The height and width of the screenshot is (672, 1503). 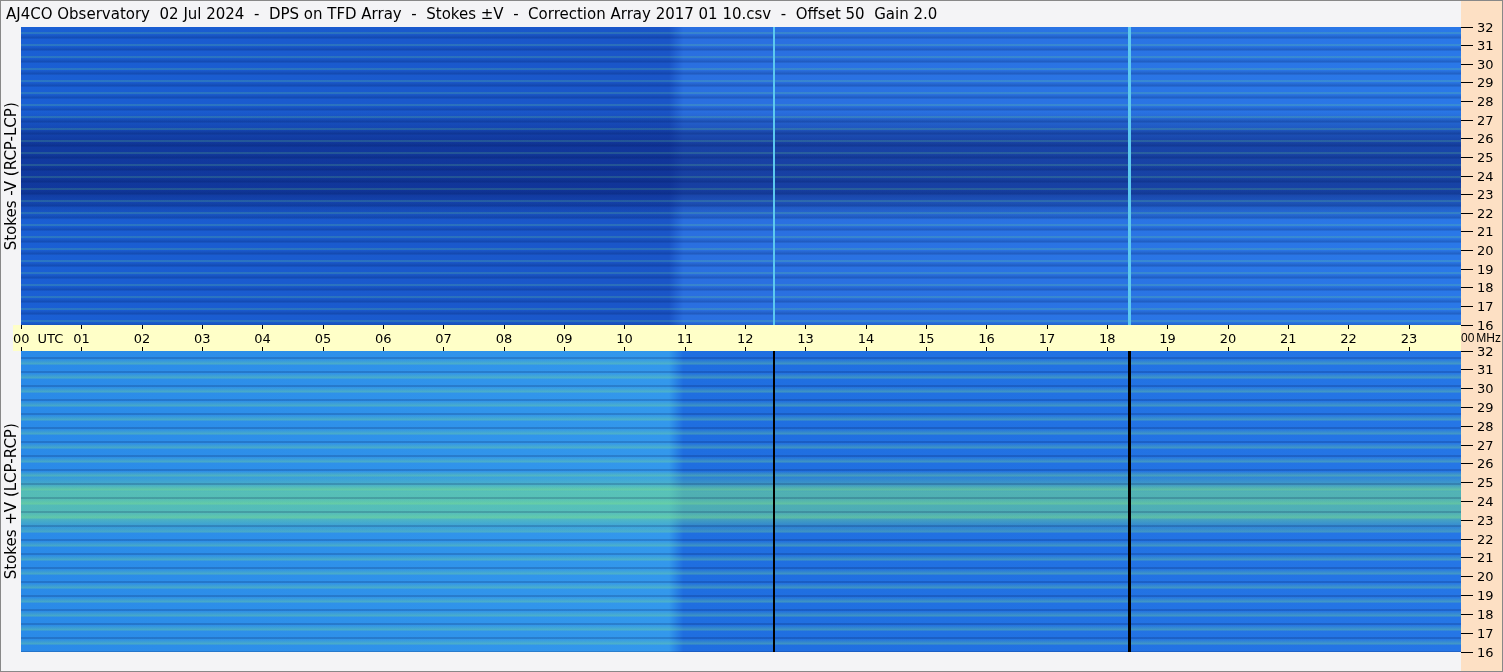 What do you see at coordinates (504, 338) in the screenshot?
I see `hour-label: 08` at bounding box center [504, 338].